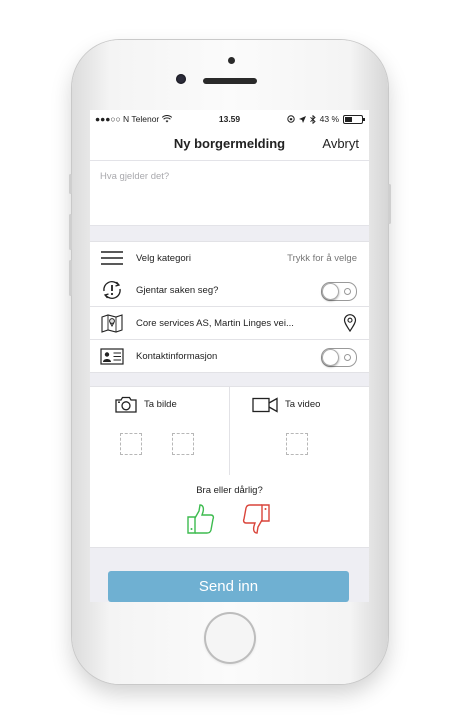 The width and height of the screenshot is (460, 720). What do you see at coordinates (112, 323) in the screenshot?
I see `map-icon` at bounding box center [112, 323].